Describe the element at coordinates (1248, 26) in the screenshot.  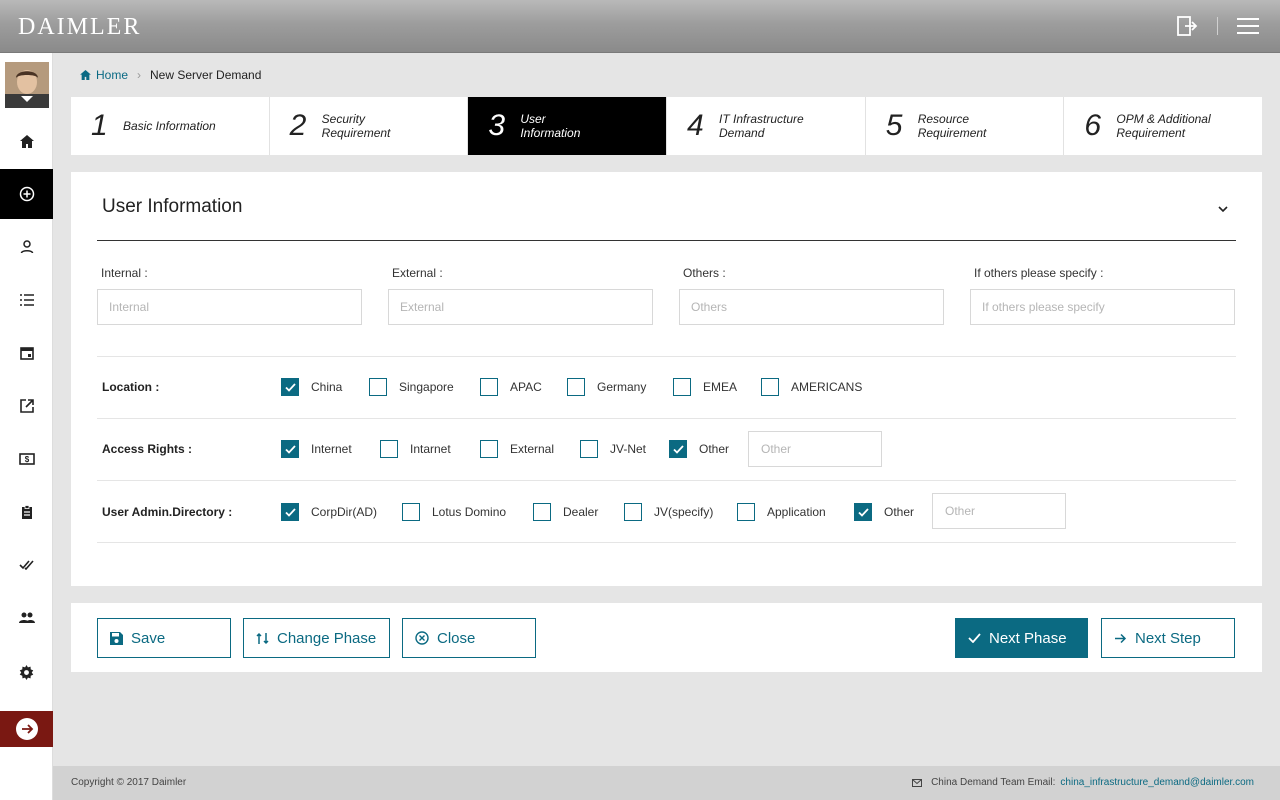
I see `menu-icon` at that location.